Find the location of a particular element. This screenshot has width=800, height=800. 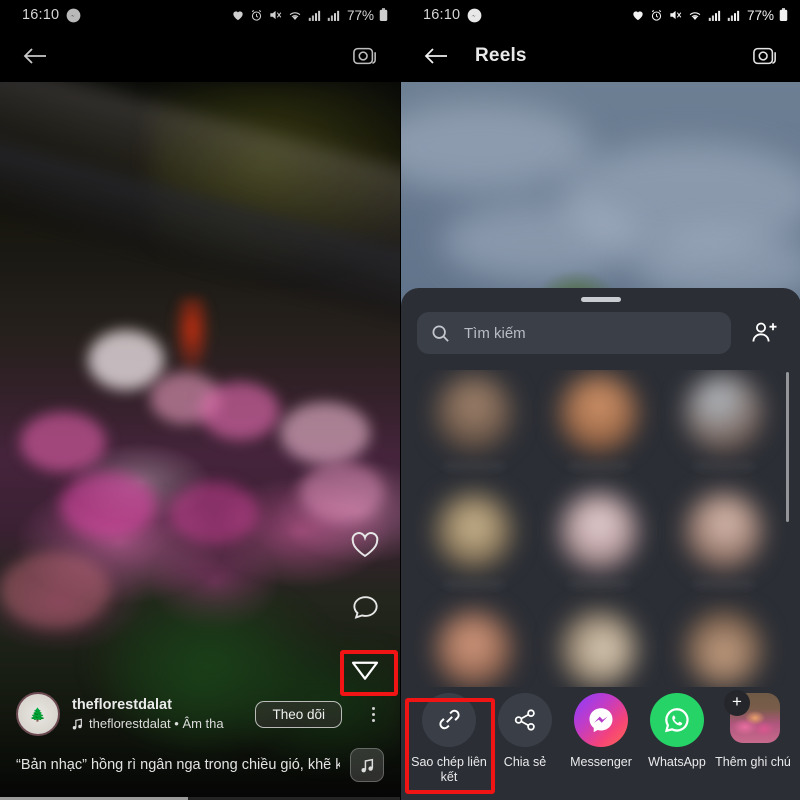

status-bar-left-group: 16:10 is located at coordinates (452, 15).